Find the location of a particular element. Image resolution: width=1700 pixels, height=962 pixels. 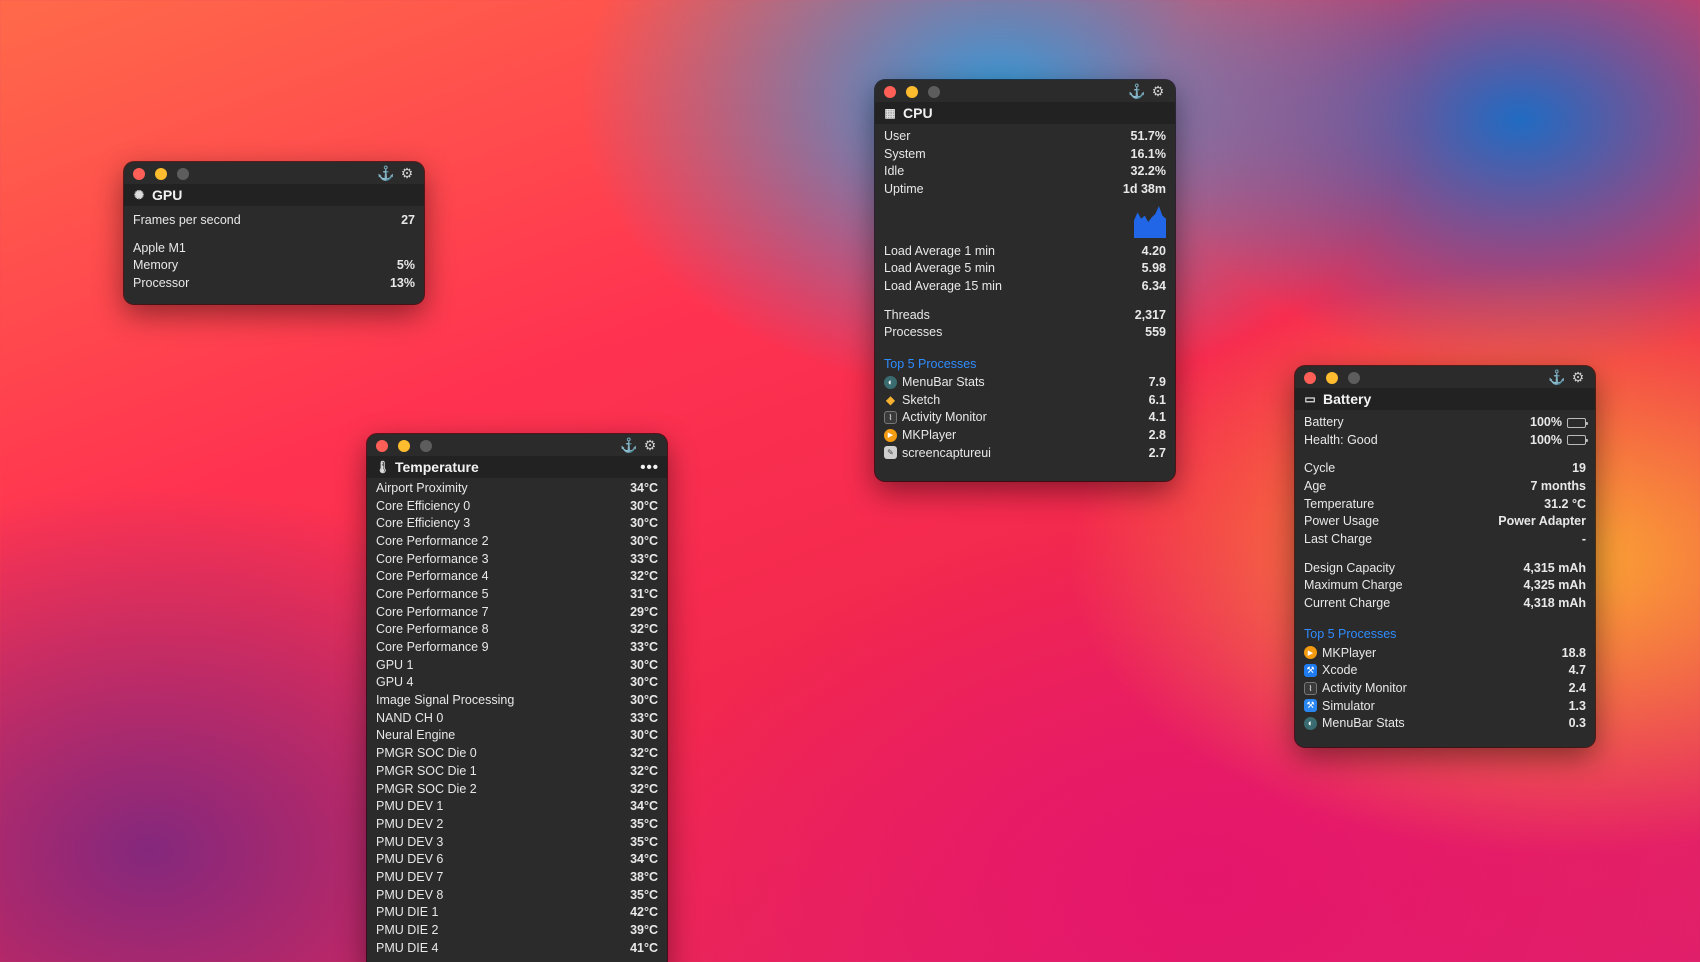

list-item: ⌇ Activity Monitor 2.4 is located at coordinates (1445, 688).